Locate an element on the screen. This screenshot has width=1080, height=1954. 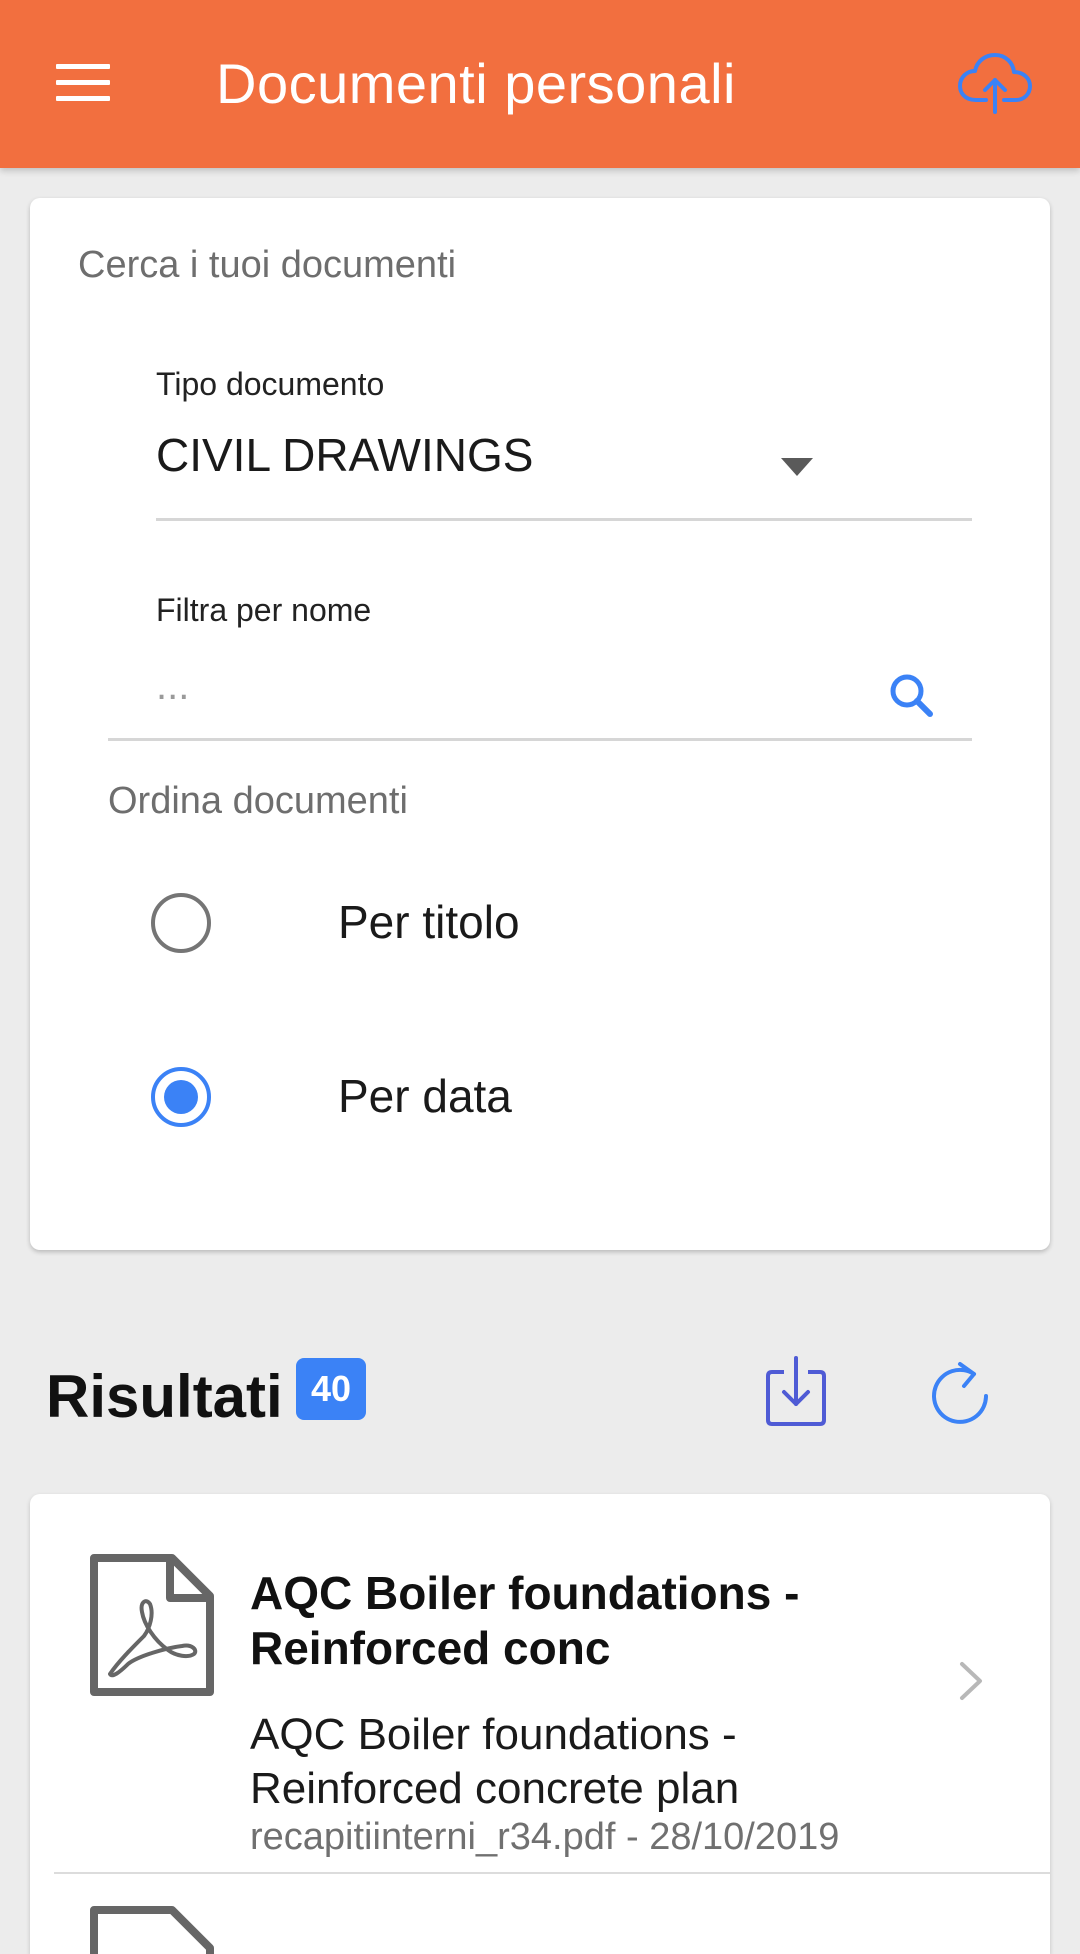
name-filter-label: Filtra per nome is located at coordinates (264, 610).